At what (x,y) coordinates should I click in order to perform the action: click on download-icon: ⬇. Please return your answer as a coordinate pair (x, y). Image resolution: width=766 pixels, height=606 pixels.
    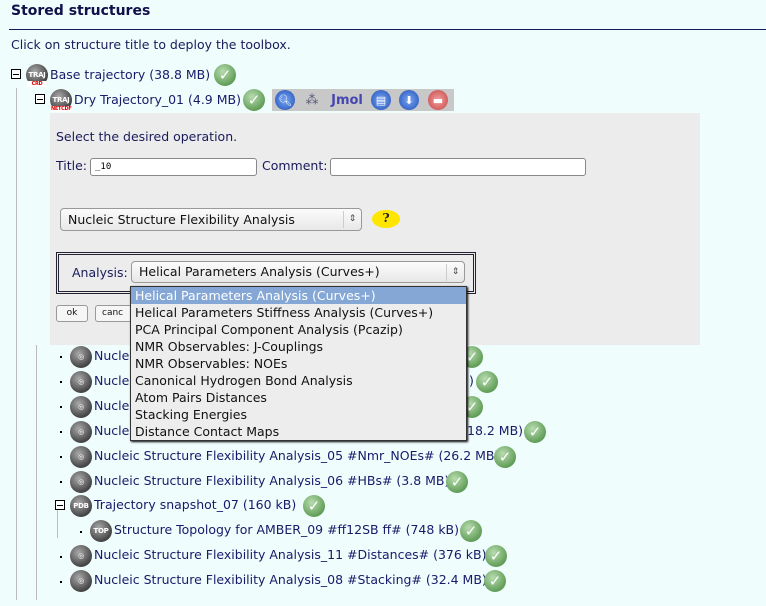
    Looking at the image, I should click on (409, 100).